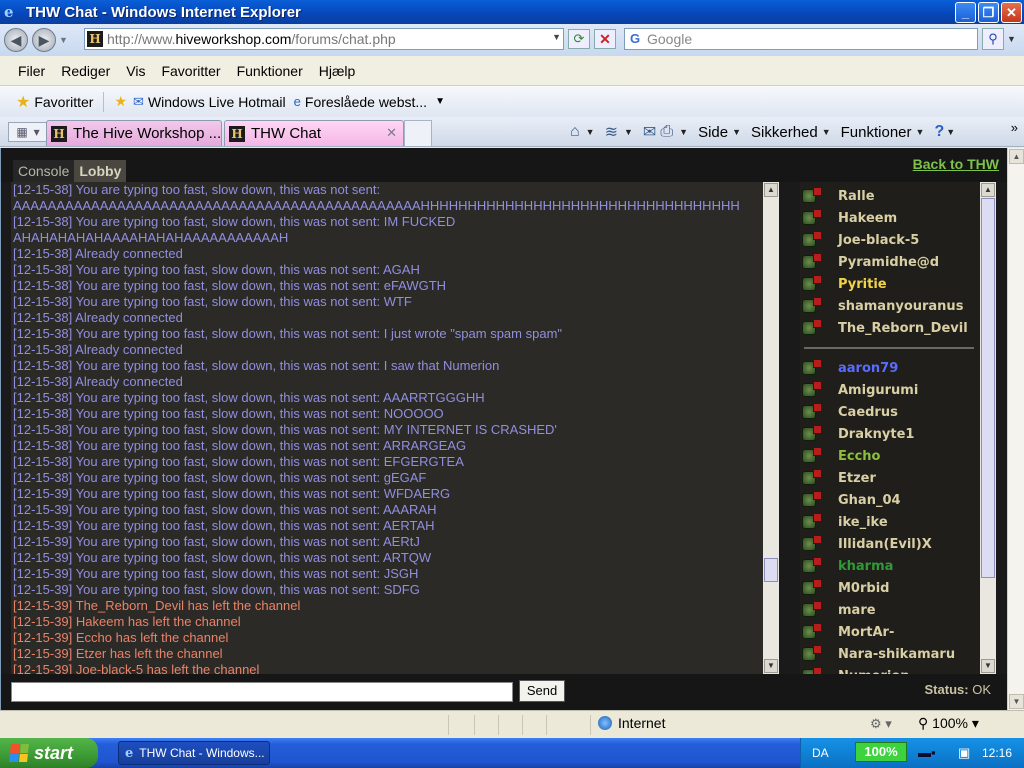 Image resolution: width=1024 pixels, height=768 pixels. Describe the element at coordinates (898, 456) in the screenshot. I see `user-list-item: Eccho` at that location.